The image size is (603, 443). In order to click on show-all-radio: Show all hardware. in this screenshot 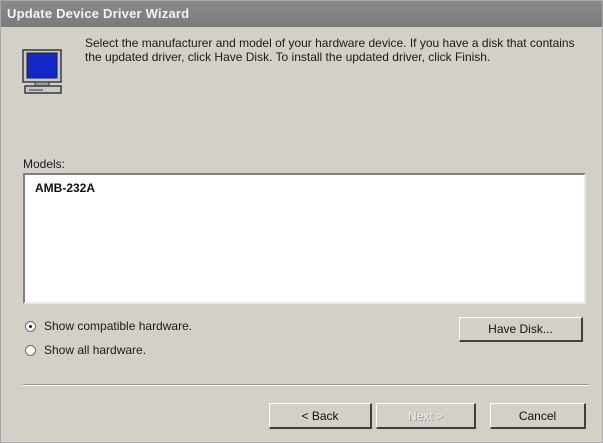, I will do `click(85, 350)`.